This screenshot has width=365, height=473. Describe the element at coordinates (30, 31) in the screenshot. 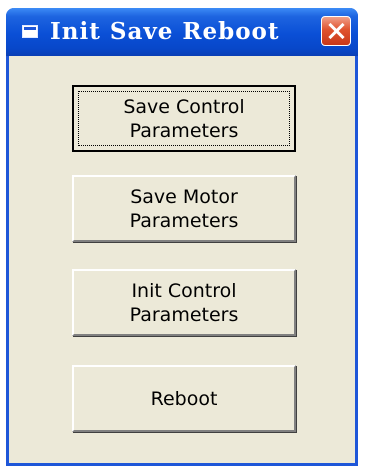

I see `window-icon` at that location.